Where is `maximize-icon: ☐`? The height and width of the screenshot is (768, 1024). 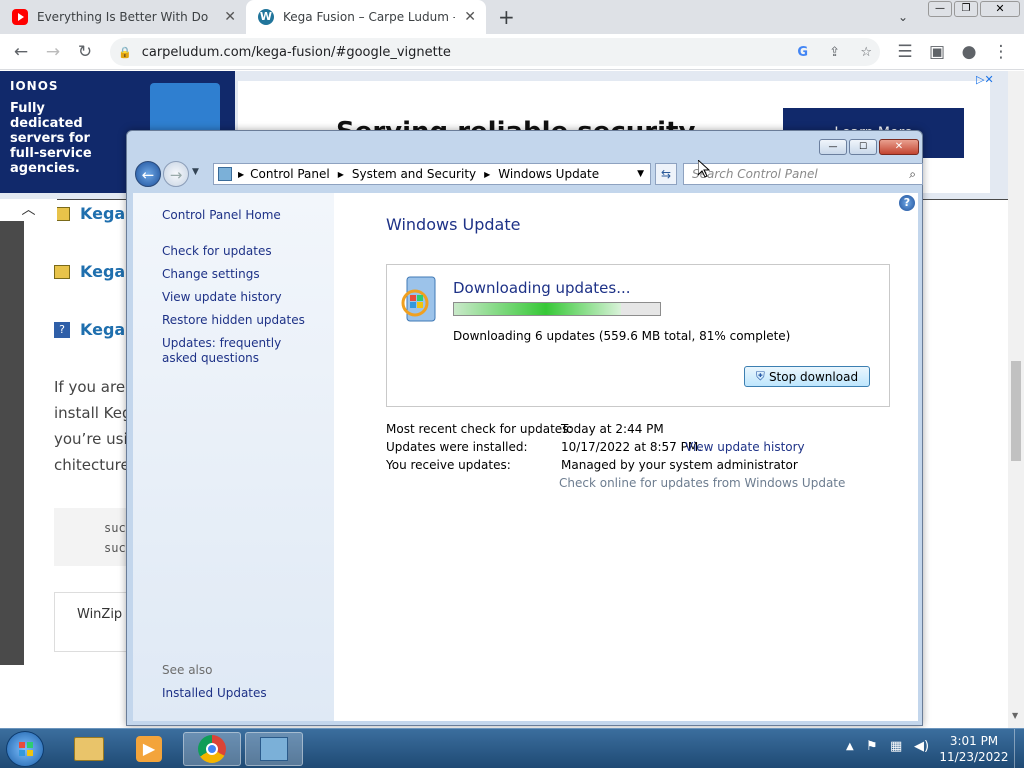 maximize-icon: ☐ is located at coordinates (863, 147).